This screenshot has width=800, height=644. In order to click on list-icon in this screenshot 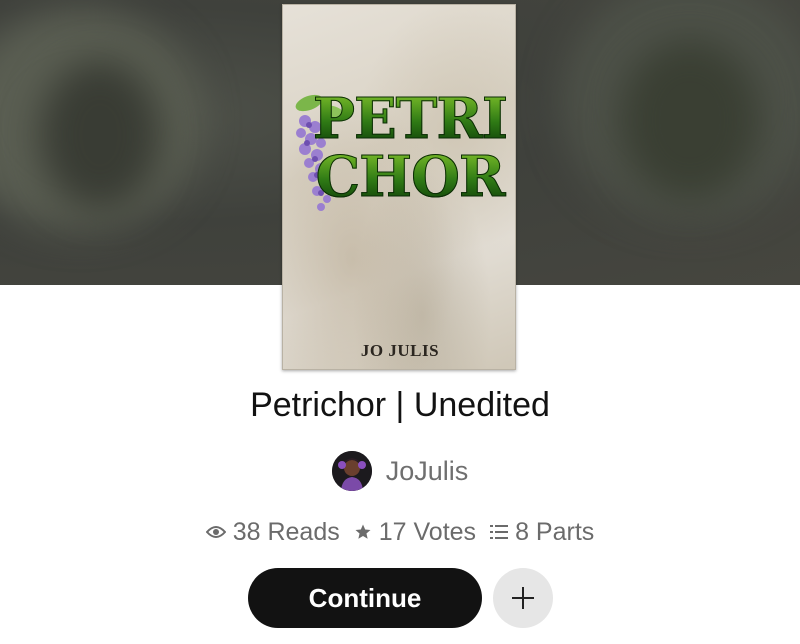, I will do `click(499, 532)`.